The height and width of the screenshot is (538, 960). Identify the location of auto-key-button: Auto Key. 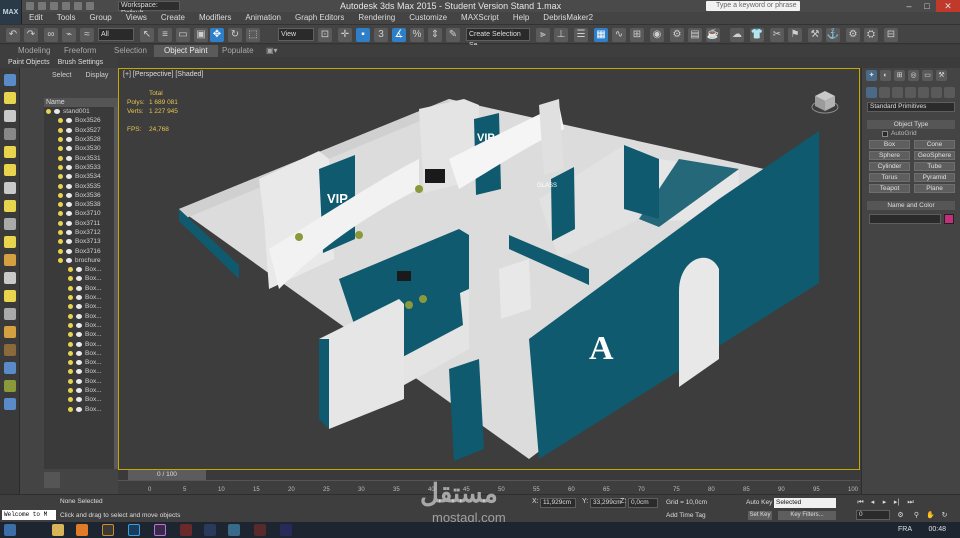
(759, 502).